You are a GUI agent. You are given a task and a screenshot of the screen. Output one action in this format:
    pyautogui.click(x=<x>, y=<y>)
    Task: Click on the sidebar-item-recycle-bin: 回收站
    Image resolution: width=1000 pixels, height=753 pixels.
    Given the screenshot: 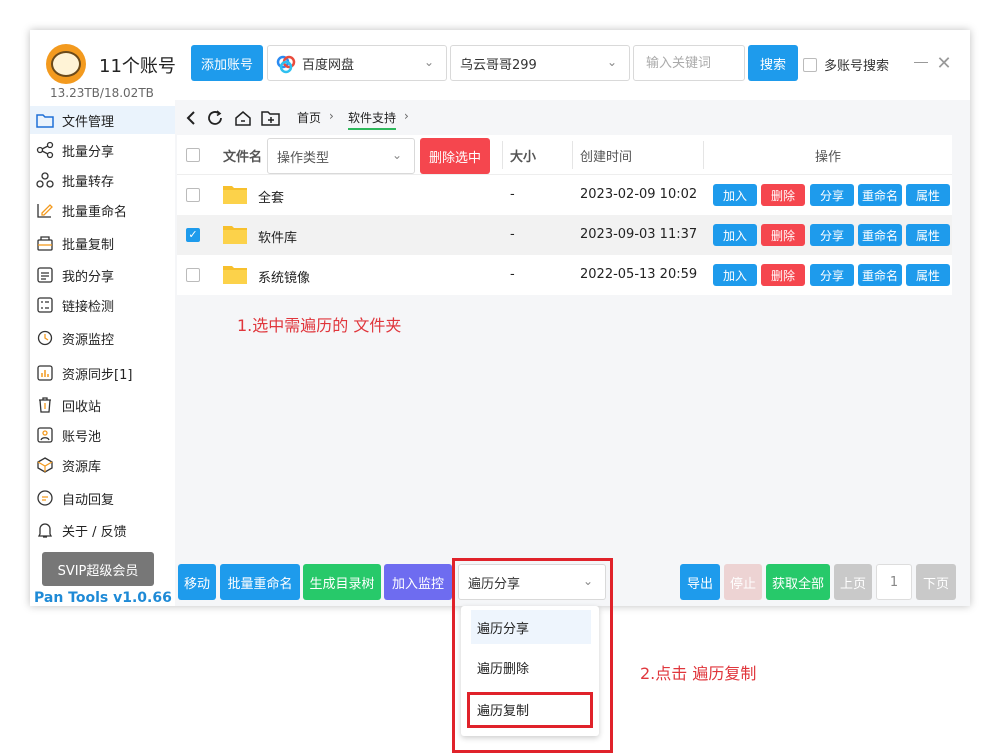 What is the action you would take?
    pyautogui.click(x=102, y=405)
    